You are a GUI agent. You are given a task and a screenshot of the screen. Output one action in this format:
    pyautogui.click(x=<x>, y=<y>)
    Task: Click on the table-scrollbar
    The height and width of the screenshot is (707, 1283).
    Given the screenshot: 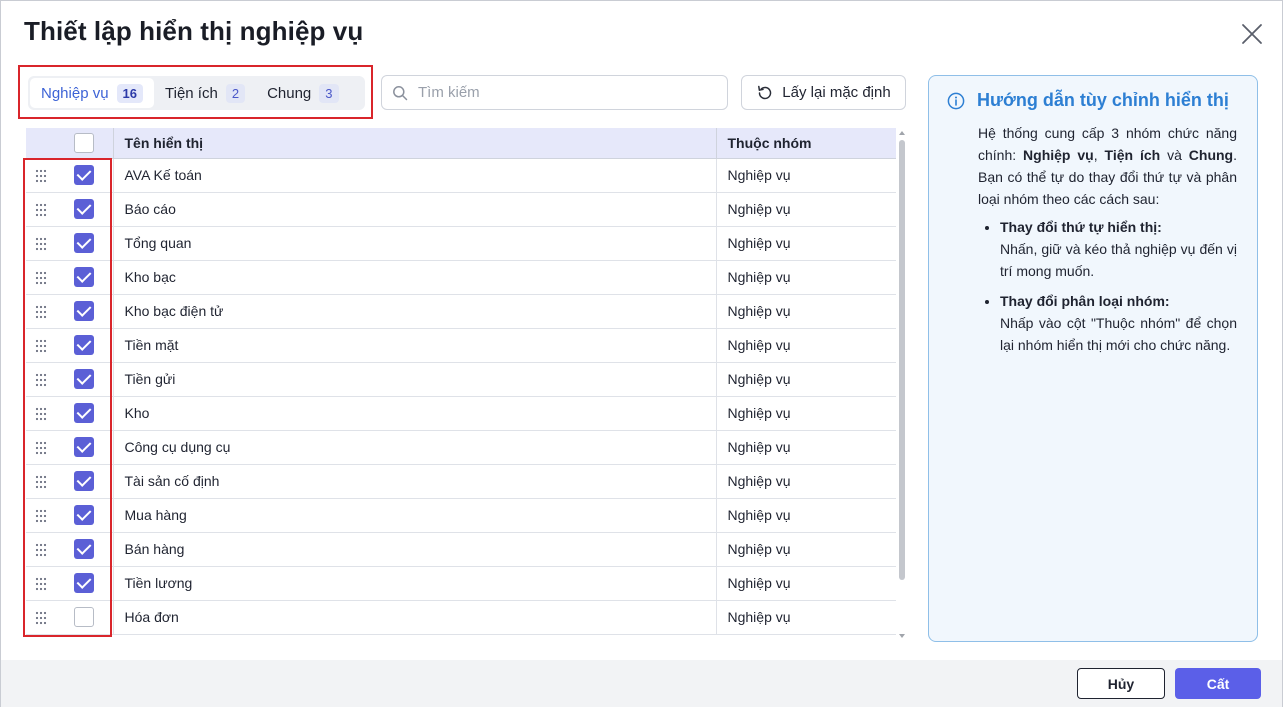 What is the action you would take?
    pyautogui.click(x=902, y=383)
    